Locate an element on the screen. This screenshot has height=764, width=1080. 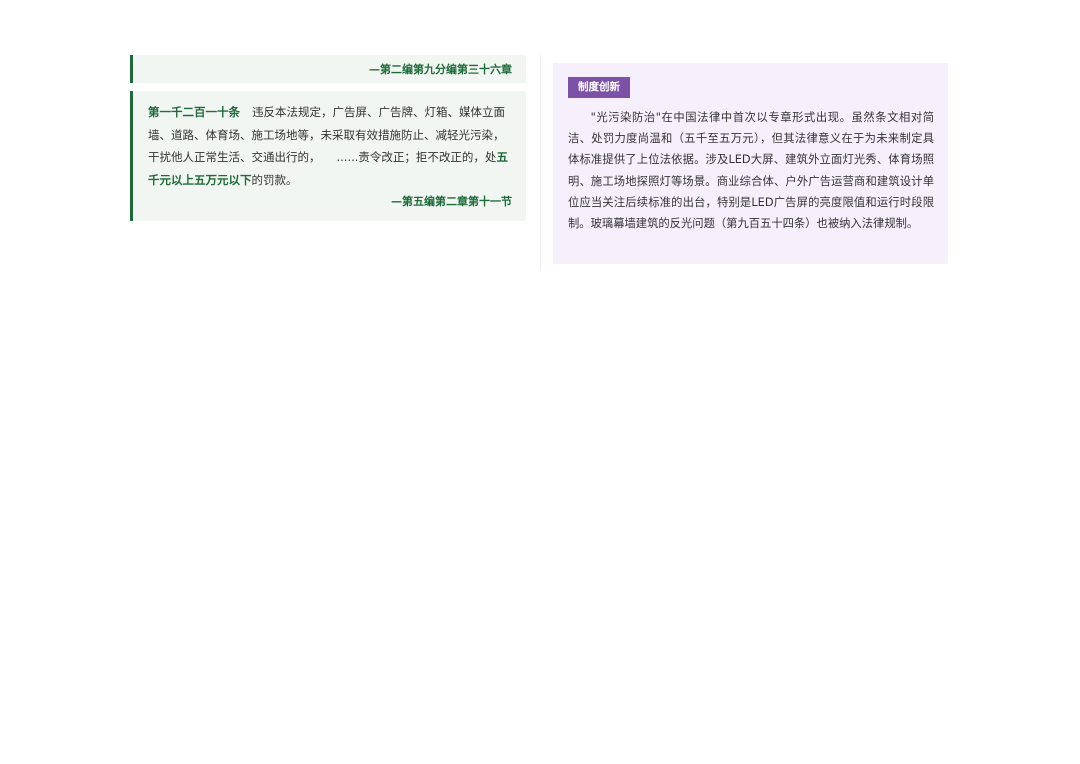
source-reference-top-text: —第二编第九分编第三十六章 is located at coordinates (440, 69).